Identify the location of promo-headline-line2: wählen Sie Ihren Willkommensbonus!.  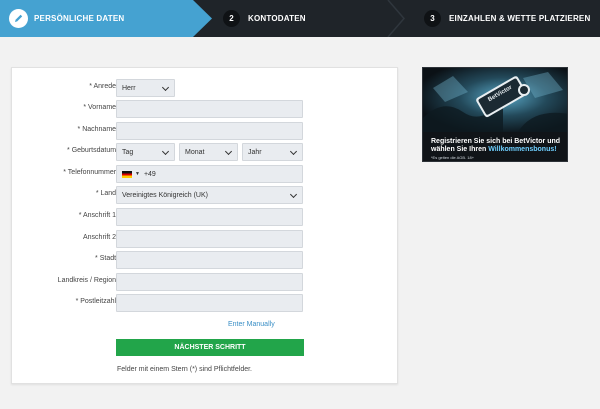
(494, 149).